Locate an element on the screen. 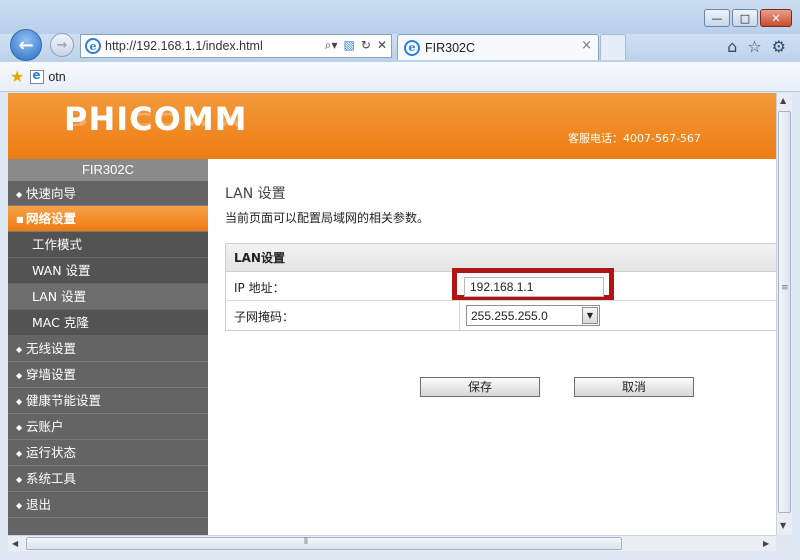  forward-arrow-icon: → is located at coordinates (62, 45).